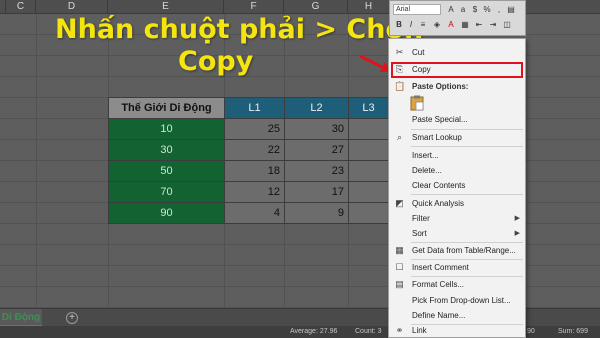  What do you see at coordinates (166, 213) in the screenshot?
I see `table-cell: 90` at bounding box center [166, 213].